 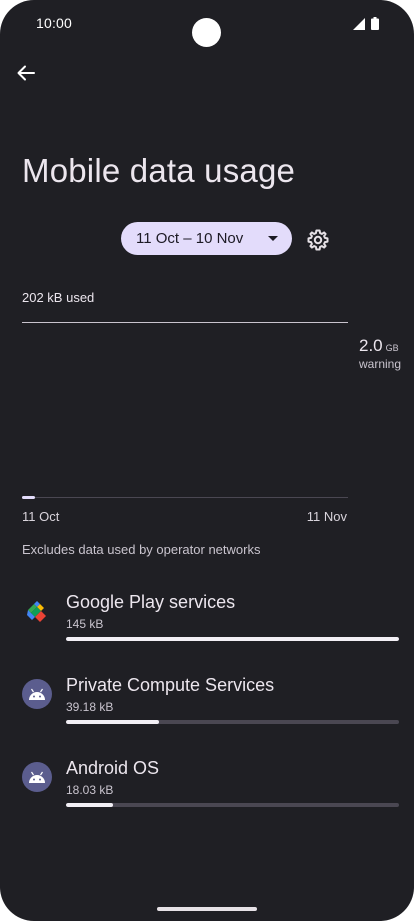 I want to click on warning-amount: 2.0, so click(x=371, y=345).